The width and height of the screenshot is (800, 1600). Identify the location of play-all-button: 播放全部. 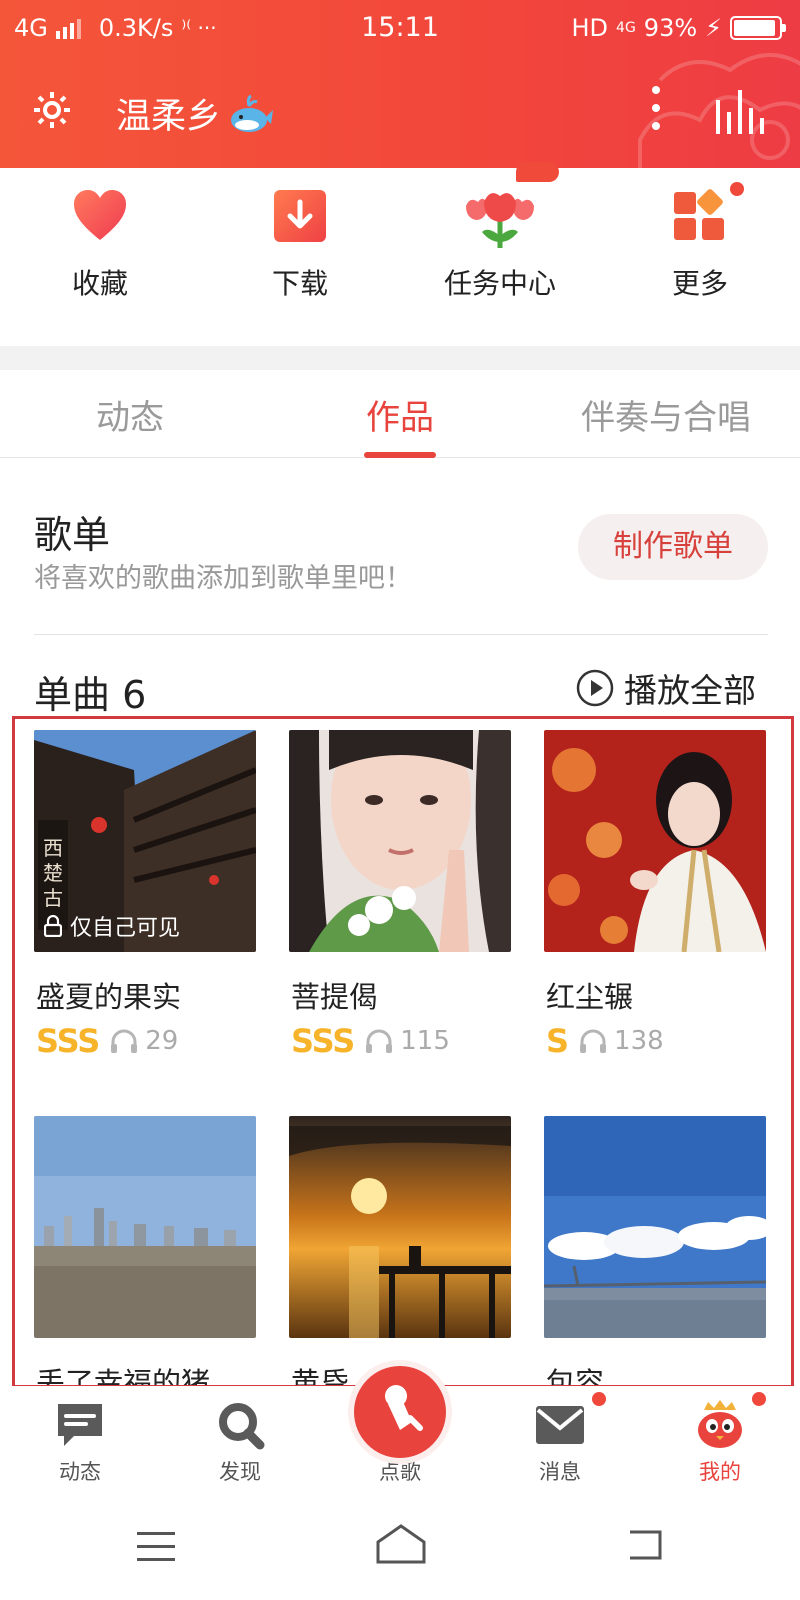
(666, 688).